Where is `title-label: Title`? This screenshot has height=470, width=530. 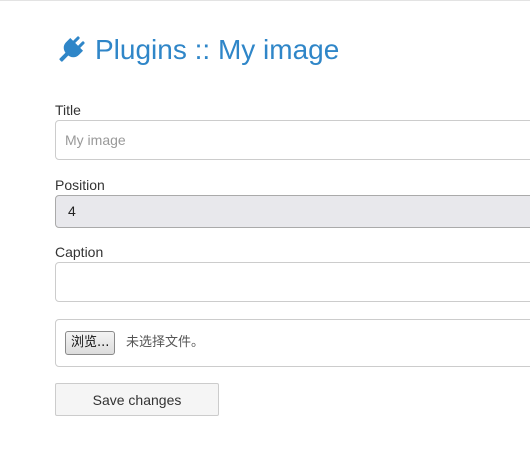
title-label: Title is located at coordinates (68, 110).